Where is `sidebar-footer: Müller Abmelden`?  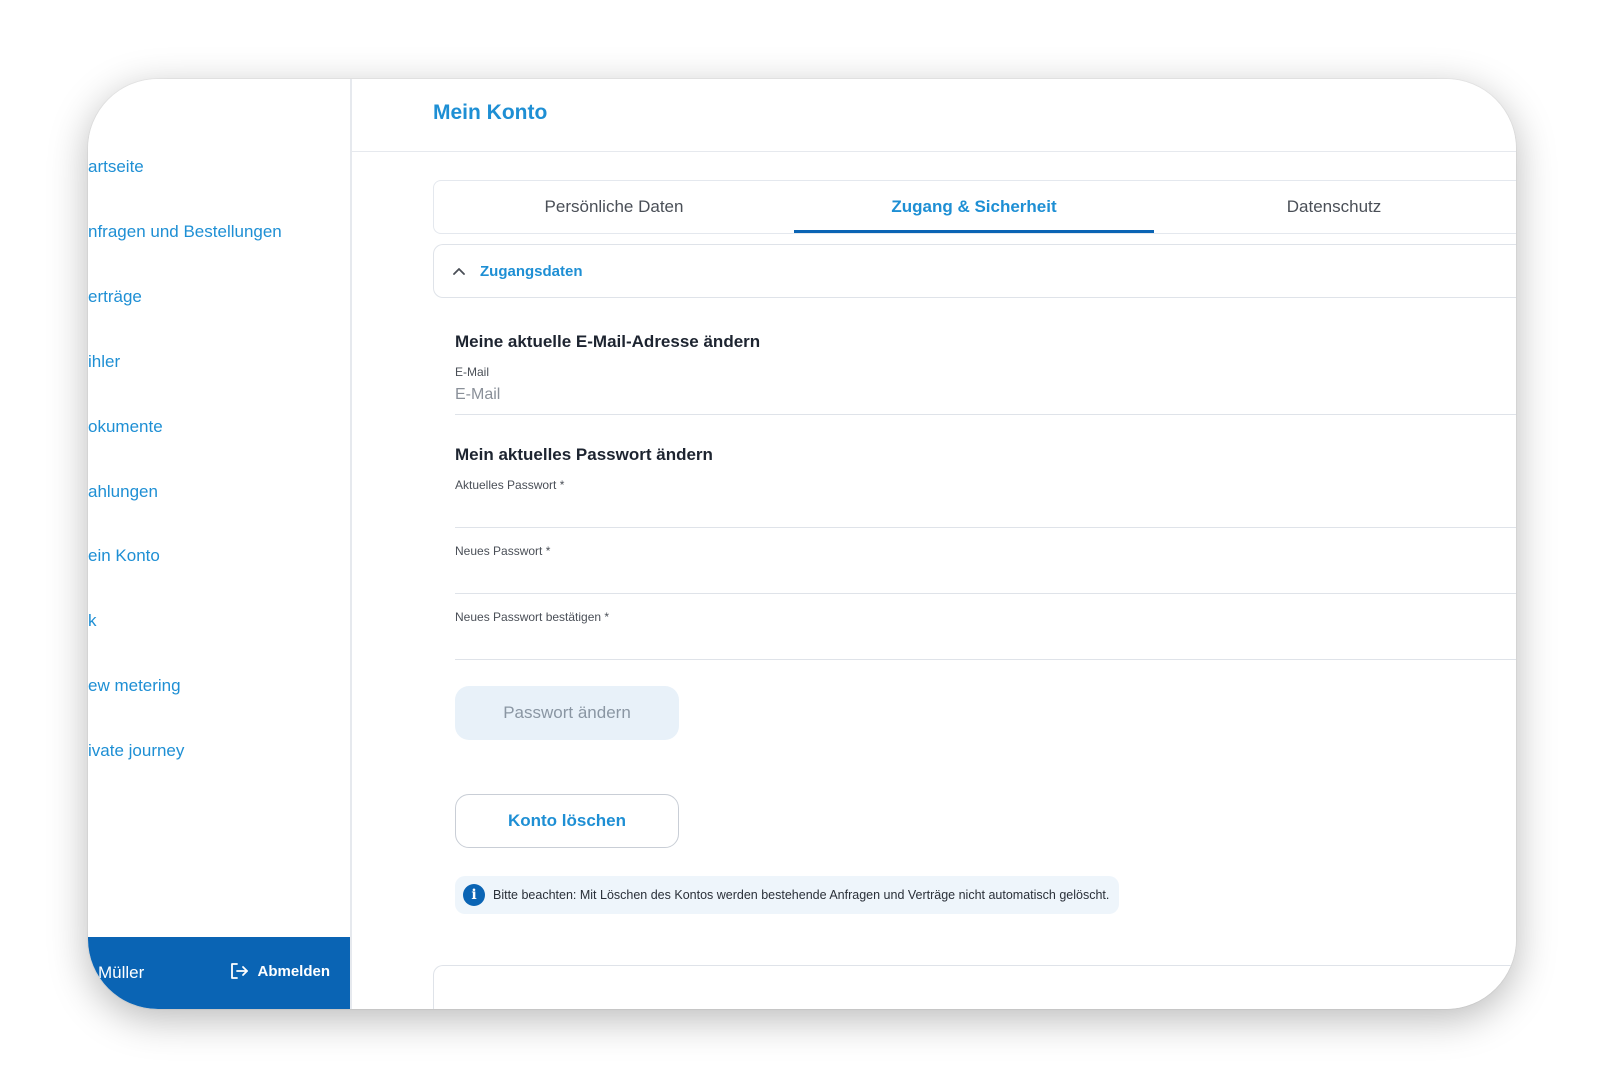 sidebar-footer: Müller Abmelden is located at coordinates (219, 973).